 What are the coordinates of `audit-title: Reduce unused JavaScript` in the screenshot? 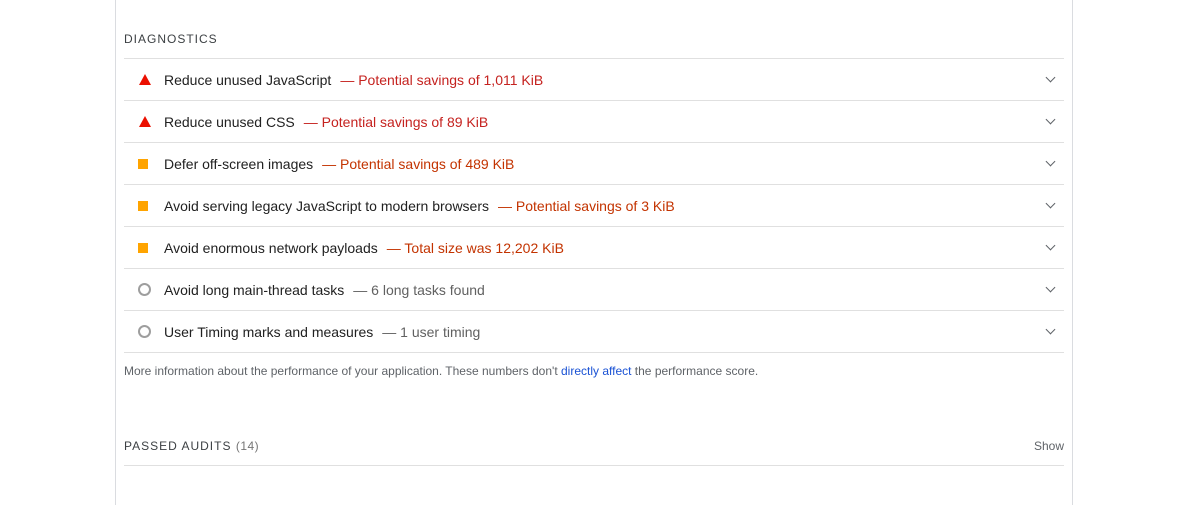 It's located at (248, 79).